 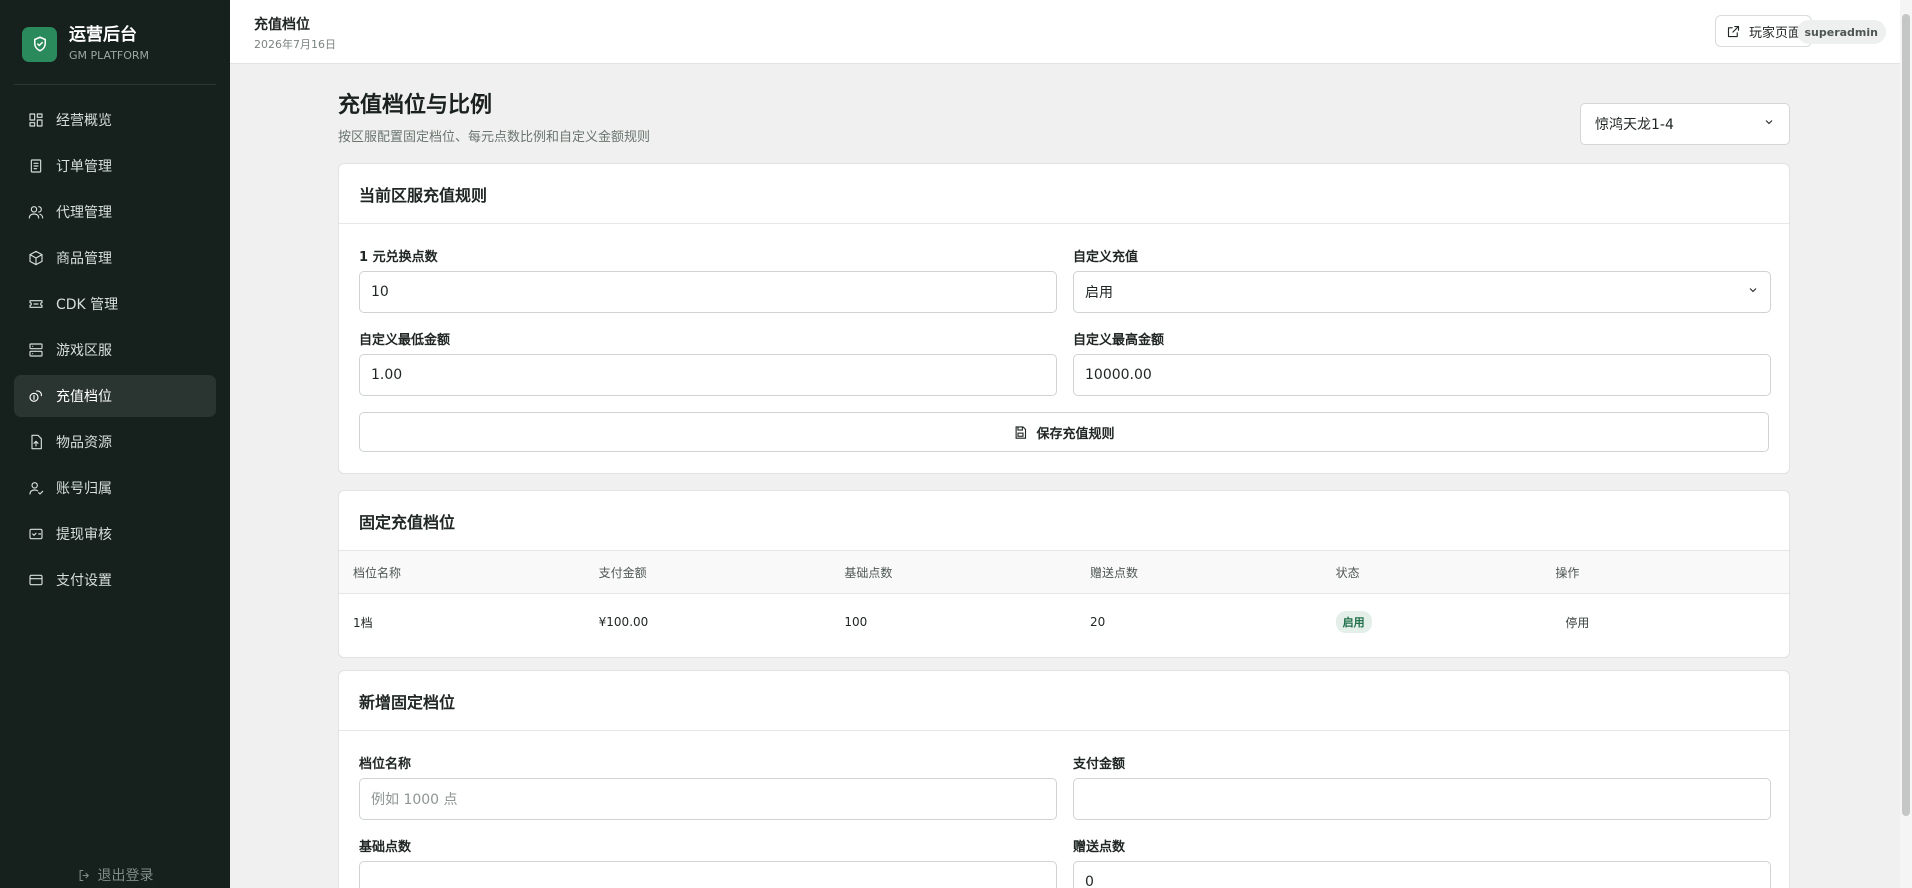 What do you see at coordinates (1353, 622) in the screenshot?
I see `status-badge: 启用` at bounding box center [1353, 622].